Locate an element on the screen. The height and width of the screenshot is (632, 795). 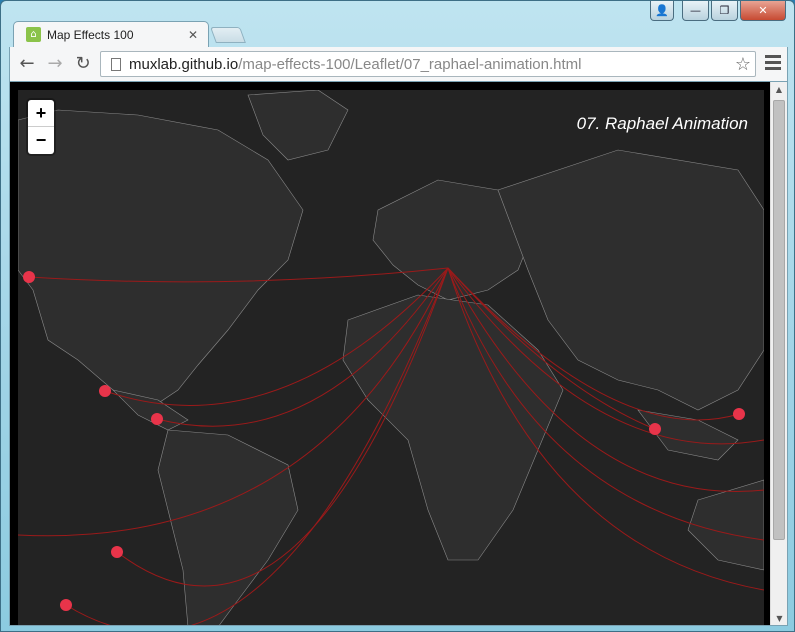
scroll-thumb is located at coordinates (779, 320).